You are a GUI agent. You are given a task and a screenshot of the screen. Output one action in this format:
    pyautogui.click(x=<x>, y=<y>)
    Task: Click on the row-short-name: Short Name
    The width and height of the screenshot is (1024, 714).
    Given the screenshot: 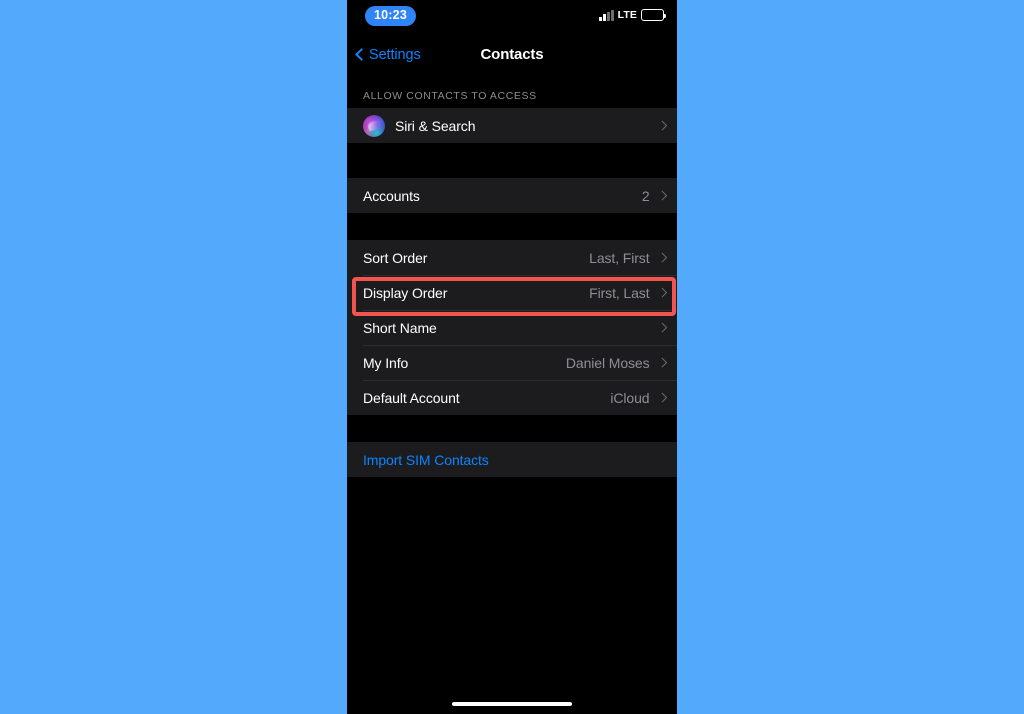 What is the action you would take?
    pyautogui.click(x=512, y=327)
    